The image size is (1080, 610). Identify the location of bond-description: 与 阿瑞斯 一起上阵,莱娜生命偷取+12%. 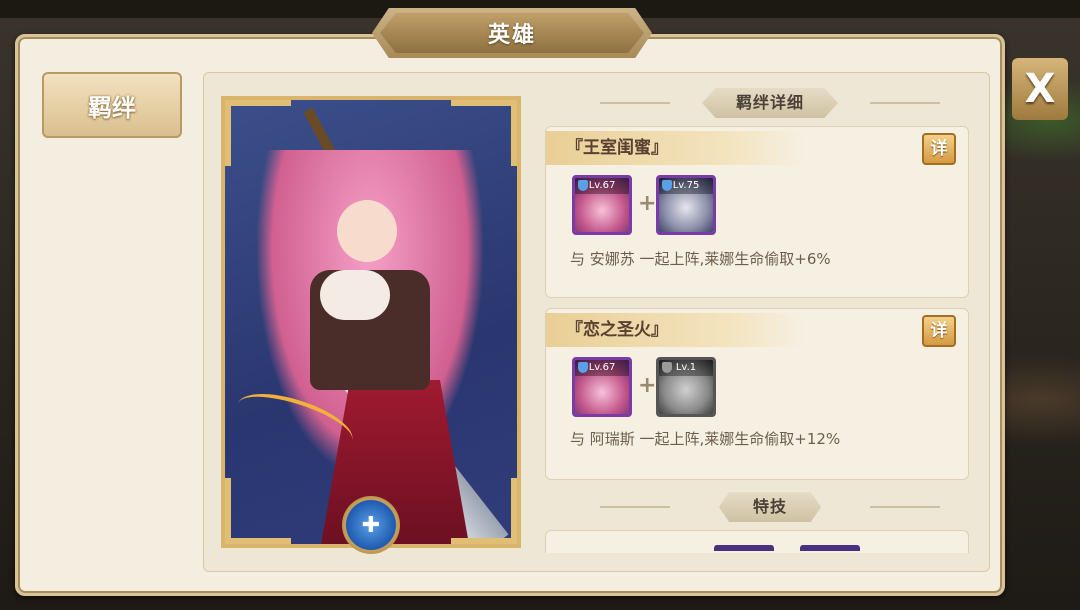
(705, 439).